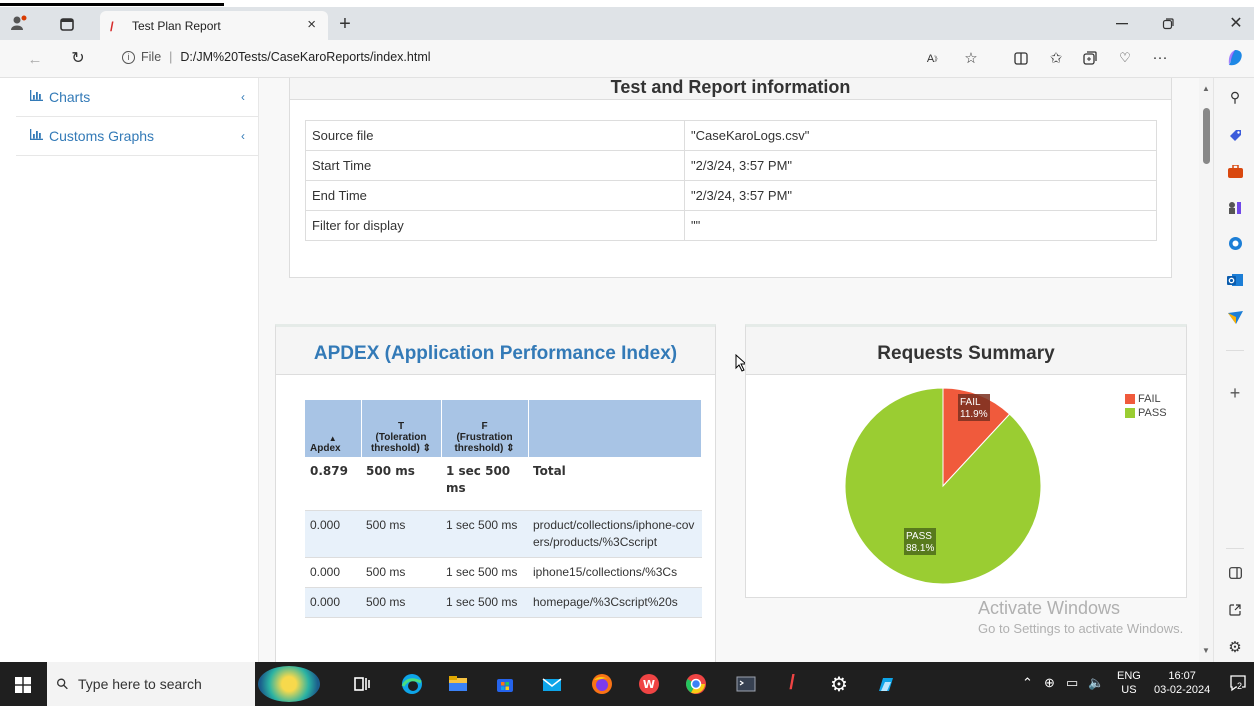 The width and height of the screenshot is (1254, 706). What do you see at coordinates (305, 57) in the screenshot?
I see `url-text: D:/JM%20Tests/CaseKaroReports/index.html` at bounding box center [305, 57].